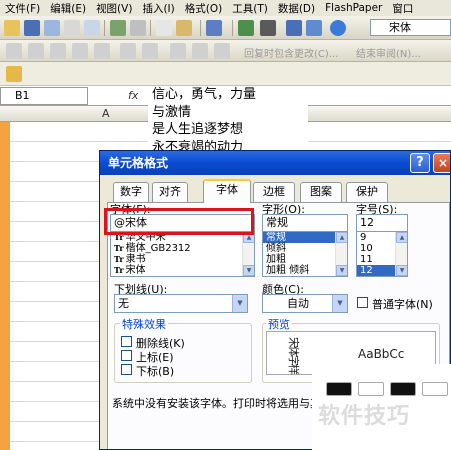 Image resolution: width=451 pixels, height=450 pixels. Describe the element at coordinates (126, 369) in the screenshot. I see `subscript-checkbox` at that location.